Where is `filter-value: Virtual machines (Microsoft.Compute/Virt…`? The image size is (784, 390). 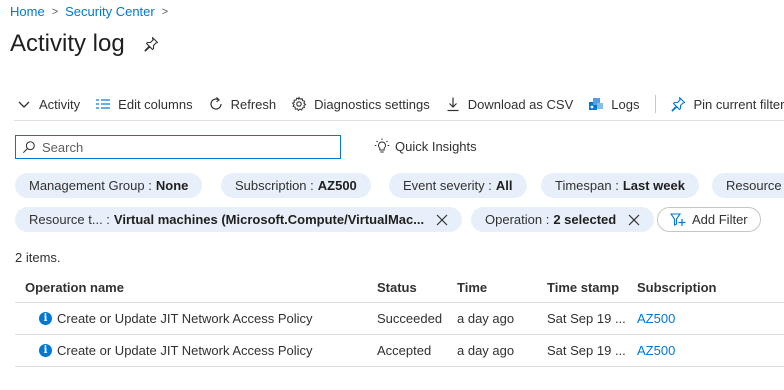 filter-value: Virtual machines (Microsoft.Compute/Virt… is located at coordinates (269, 219).